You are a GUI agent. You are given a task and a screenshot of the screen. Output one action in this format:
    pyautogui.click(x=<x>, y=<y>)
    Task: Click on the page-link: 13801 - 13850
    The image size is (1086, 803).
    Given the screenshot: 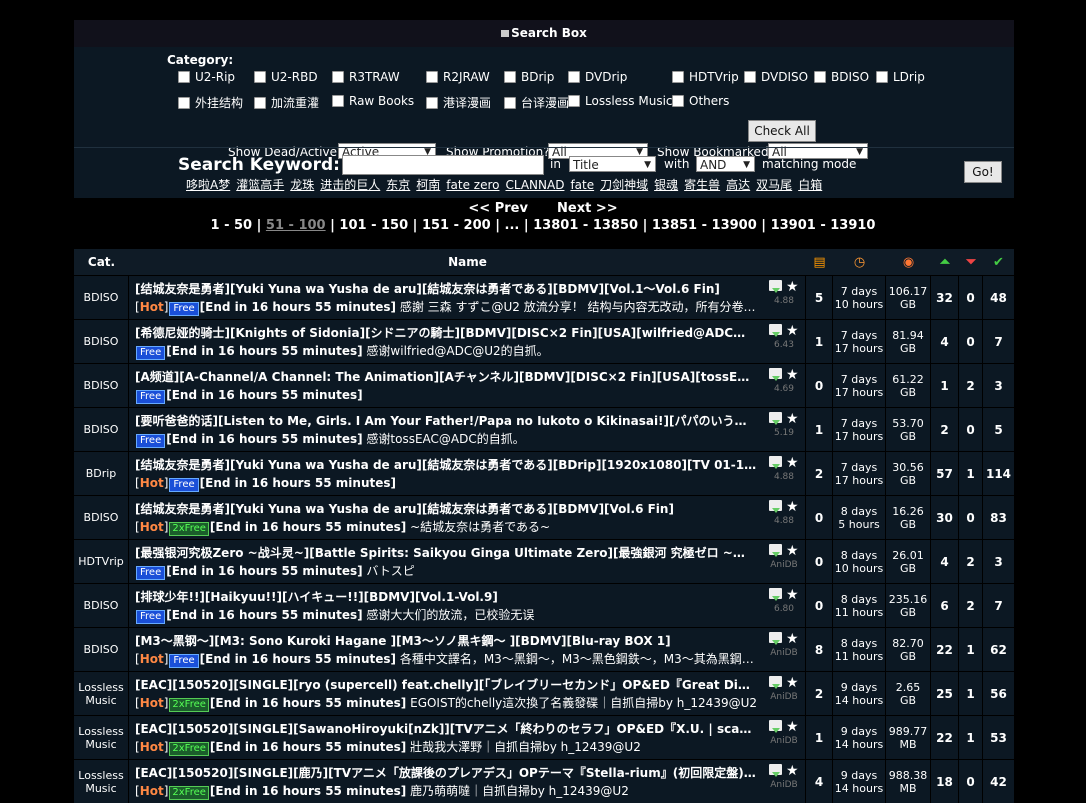 What is the action you would take?
    pyautogui.click(x=585, y=225)
    